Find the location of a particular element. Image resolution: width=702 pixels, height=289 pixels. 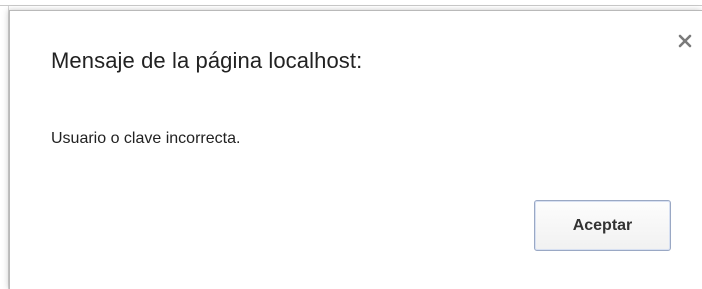

dialog-message: Usuario o clave incorrecta. is located at coordinates (146, 138).